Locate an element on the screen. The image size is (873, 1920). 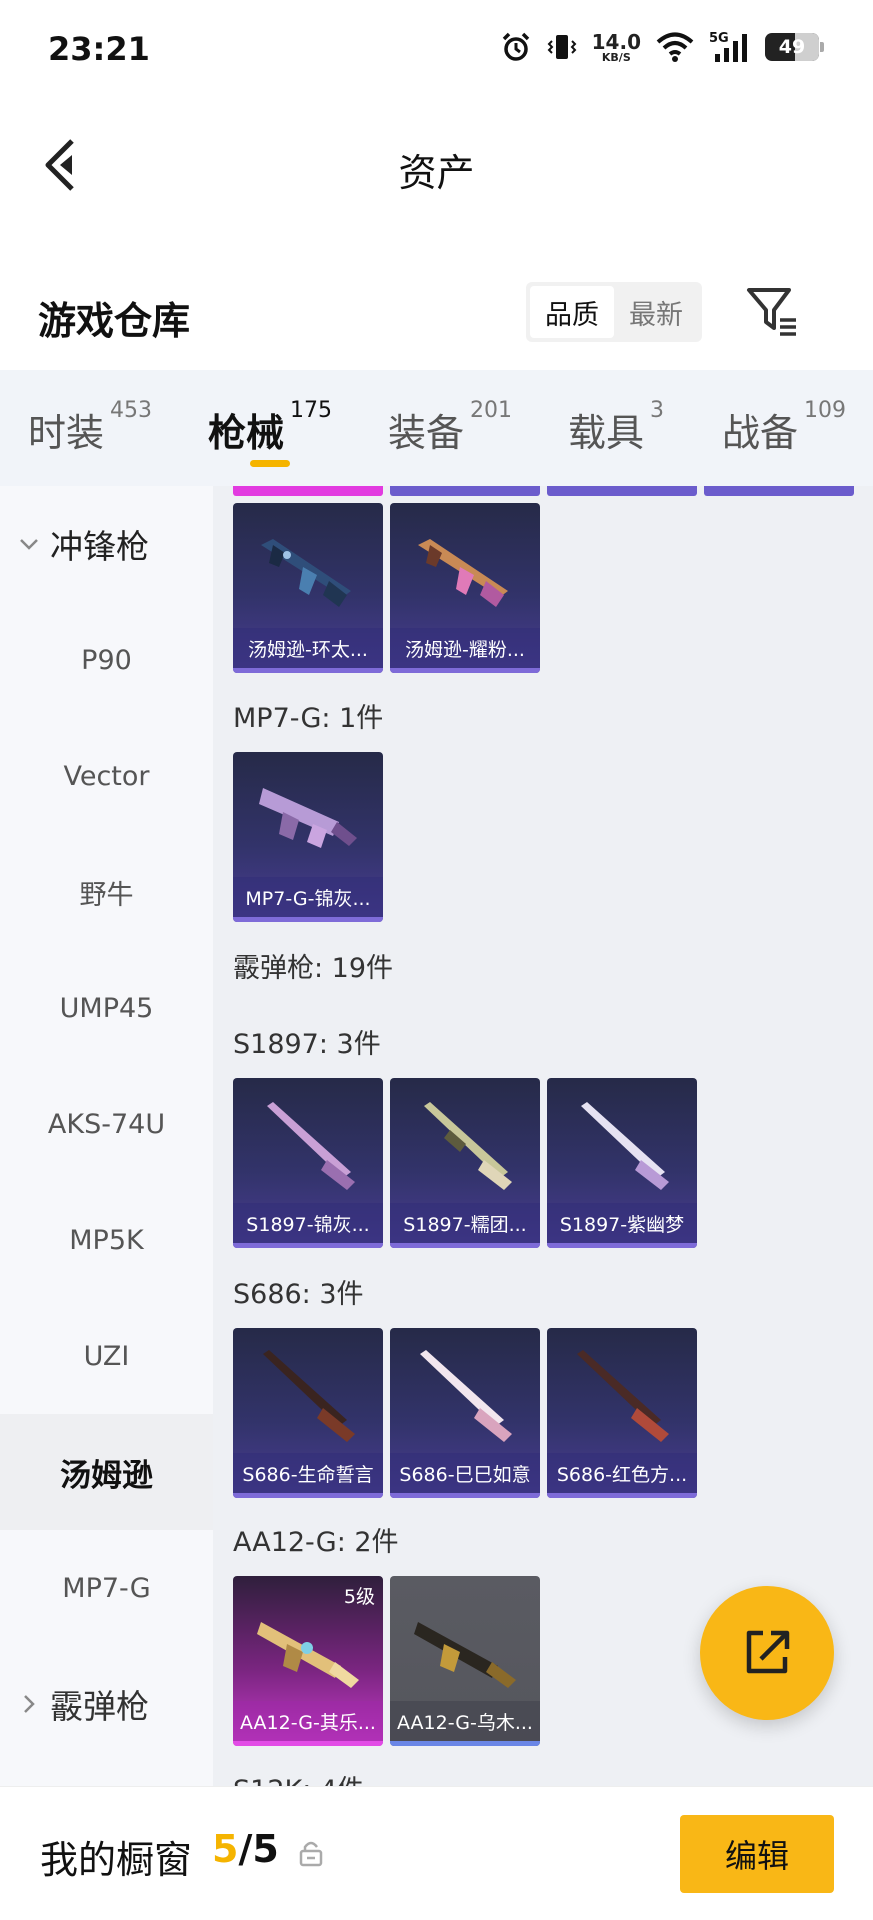
status-bar: 23:21 14.0 KB/S 5G 49 is located at coordinates (436, 50).